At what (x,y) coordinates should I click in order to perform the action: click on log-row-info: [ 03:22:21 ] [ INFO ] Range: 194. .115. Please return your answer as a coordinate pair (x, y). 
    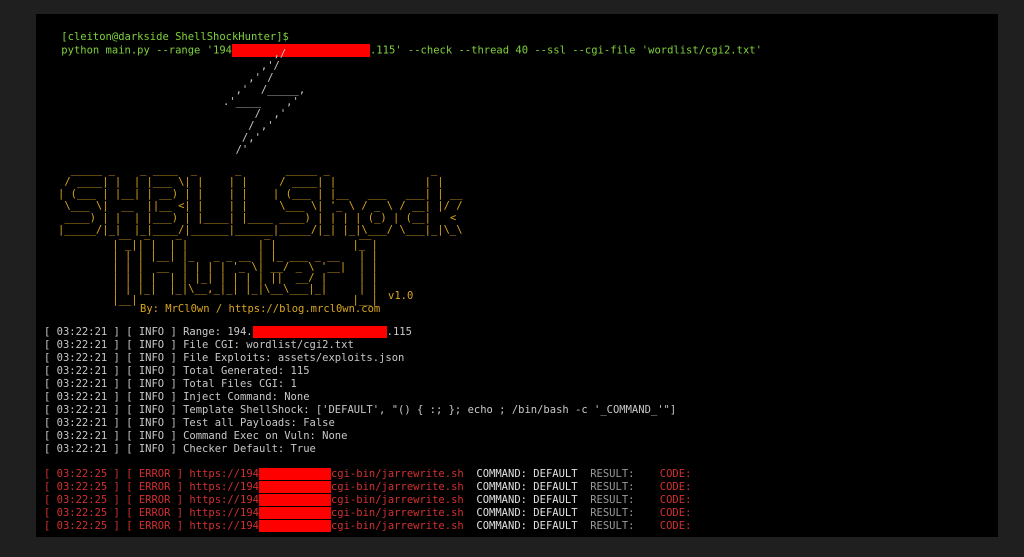
    Looking at the image, I should click on (228, 332).